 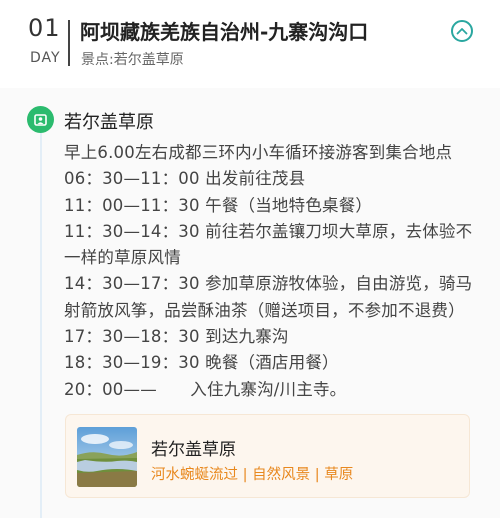 What do you see at coordinates (267, 456) in the screenshot?
I see `spot-card: 若尔盖草原 河水蜿蜒流过 | 自然风景 | 草原` at bounding box center [267, 456].